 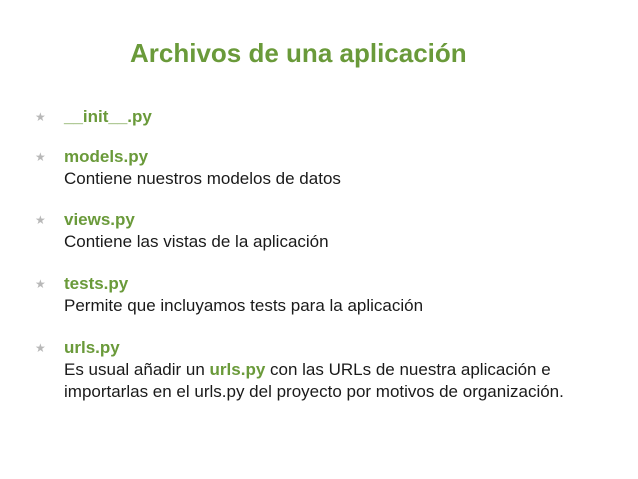 I want to click on slide-title: Archivos de una aplicación, so click(x=298, y=53).